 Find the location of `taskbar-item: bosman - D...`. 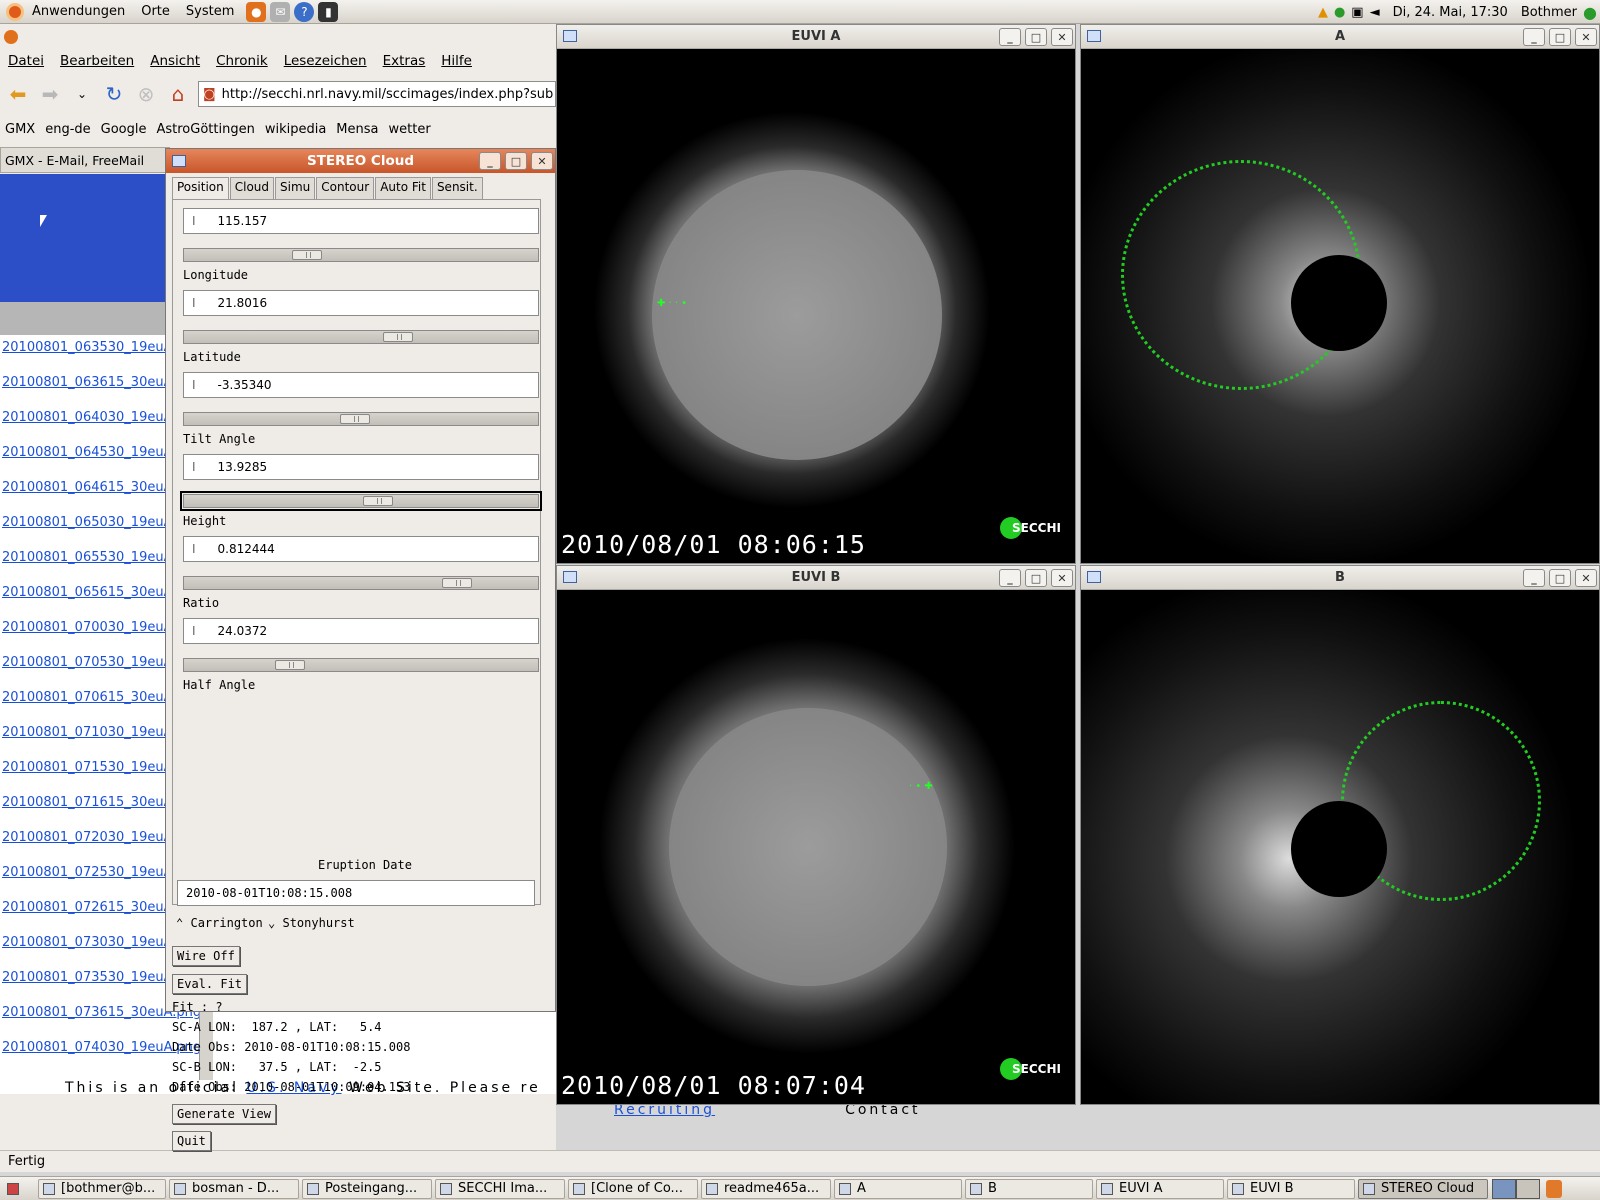

taskbar-item: bosman - D... is located at coordinates (234, 1188).